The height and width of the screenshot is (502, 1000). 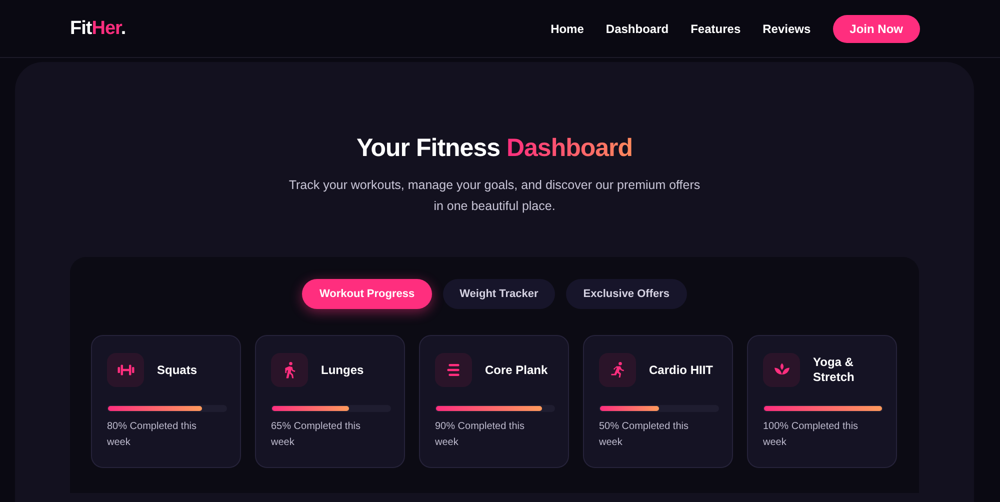 I want to click on bars-icon, so click(x=453, y=370).